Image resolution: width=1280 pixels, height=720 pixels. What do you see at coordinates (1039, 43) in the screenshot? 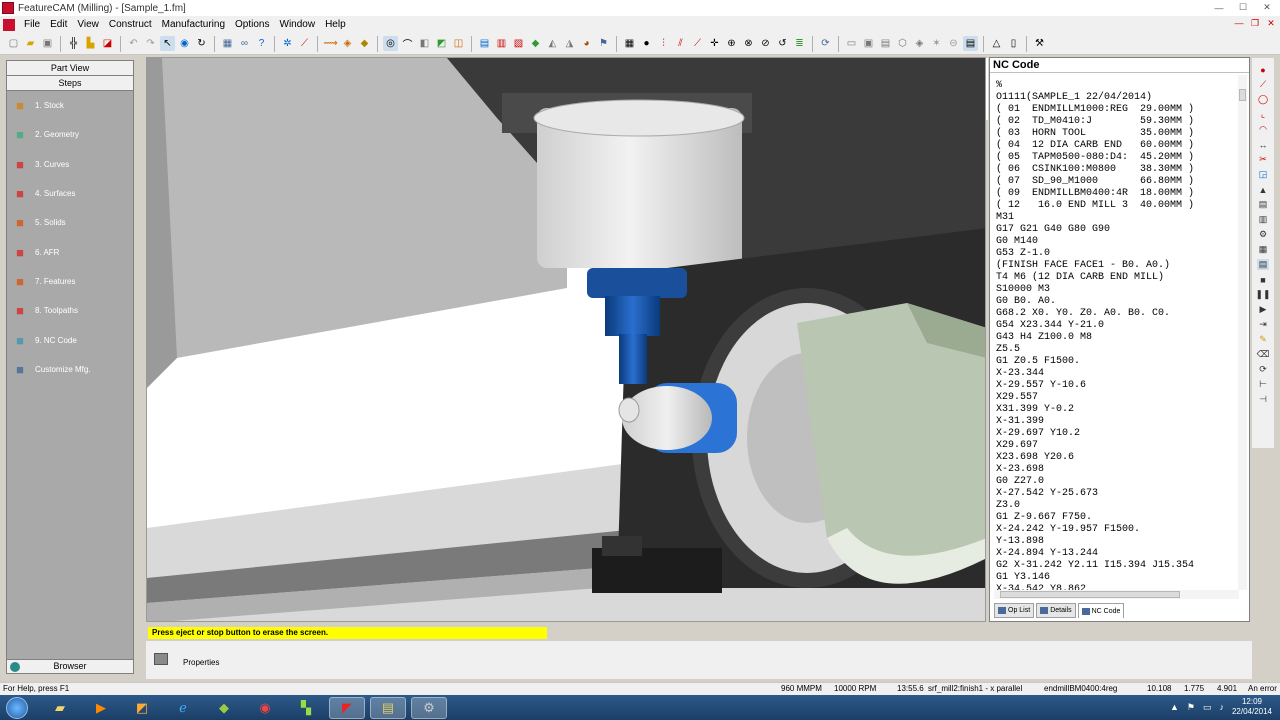
I see `hammer-icon: ⚒` at bounding box center [1039, 43].